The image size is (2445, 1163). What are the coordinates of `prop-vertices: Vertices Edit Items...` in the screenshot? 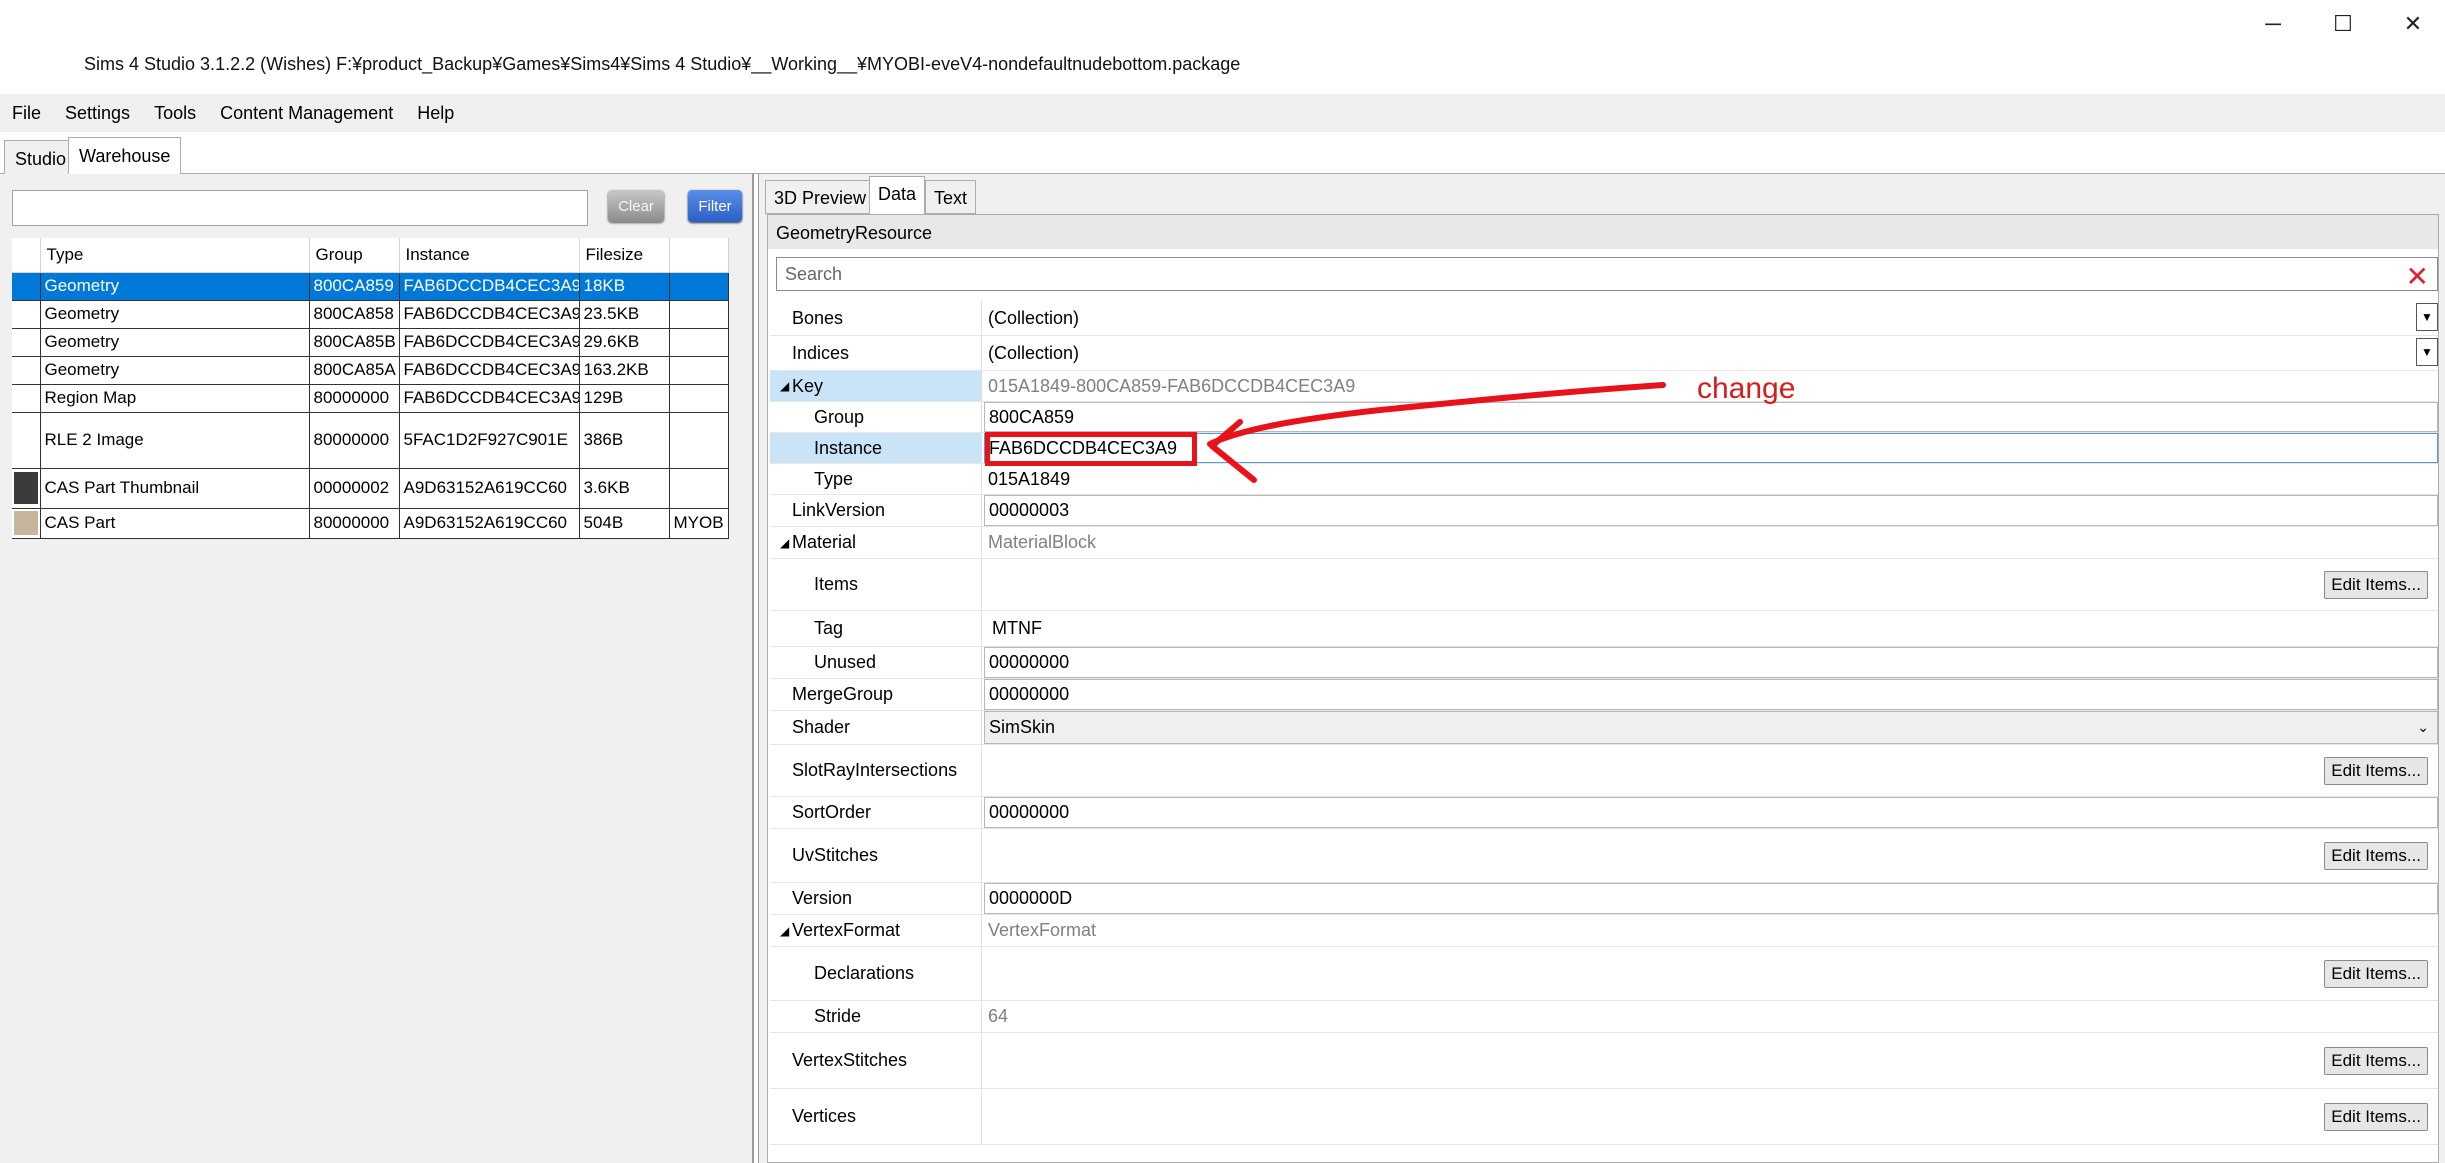 It's located at (1604, 1117).